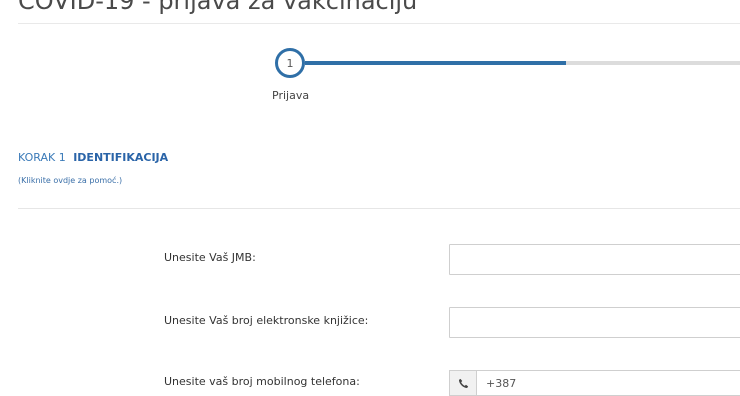 The width and height of the screenshot is (740, 396). Describe the element at coordinates (435, 63) in the screenshot. I see `stepper-progress-line` at that location.